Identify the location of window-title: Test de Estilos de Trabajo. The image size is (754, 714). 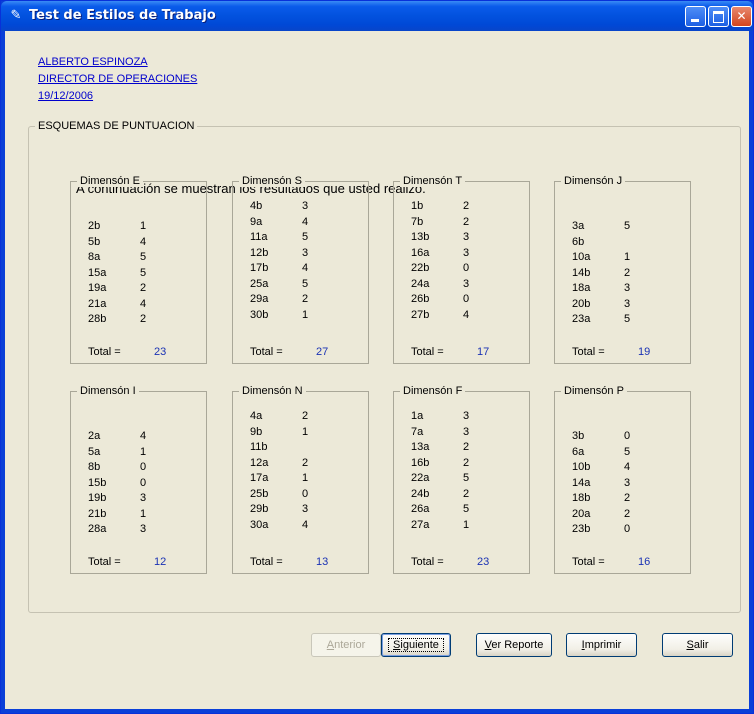
(122, 15).